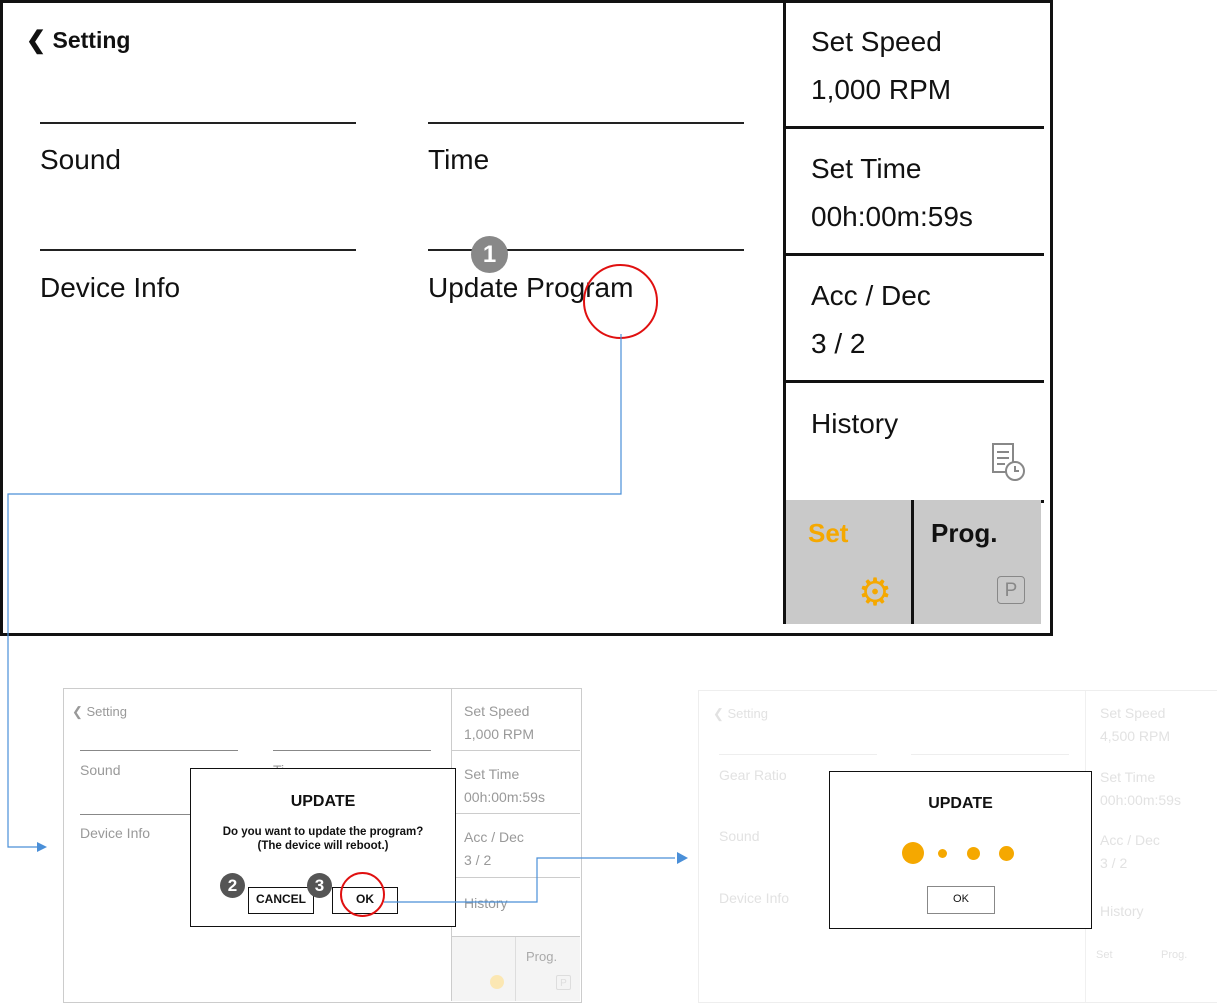 This screenshot has width=1217, height=1003. I want to click on set-time-value: 00h:00m:59s, so click(1140, 800).